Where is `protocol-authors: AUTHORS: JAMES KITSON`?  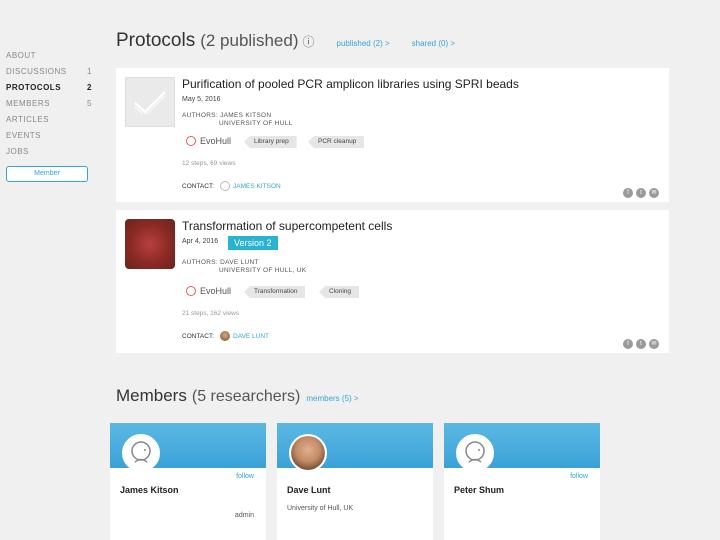
protocol-authors: AUTHORS: JAMES KITSON is located at coordinates (227, 115).